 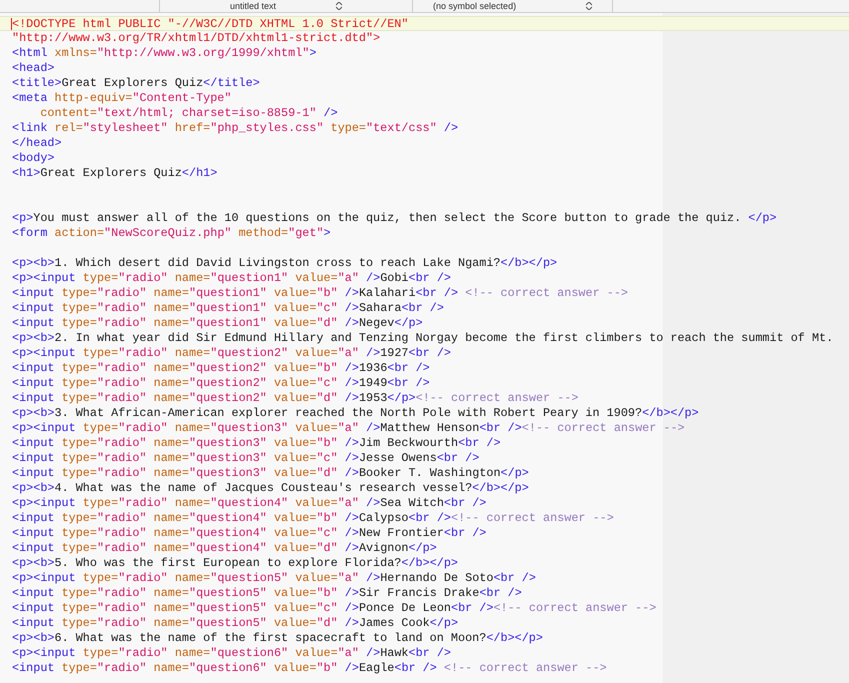 I want to click on code-line: <p><input type="radio" name="question3" value="a" />Matthew Henson<br /><!-- correct answer -->, so click(x=348, y=428).